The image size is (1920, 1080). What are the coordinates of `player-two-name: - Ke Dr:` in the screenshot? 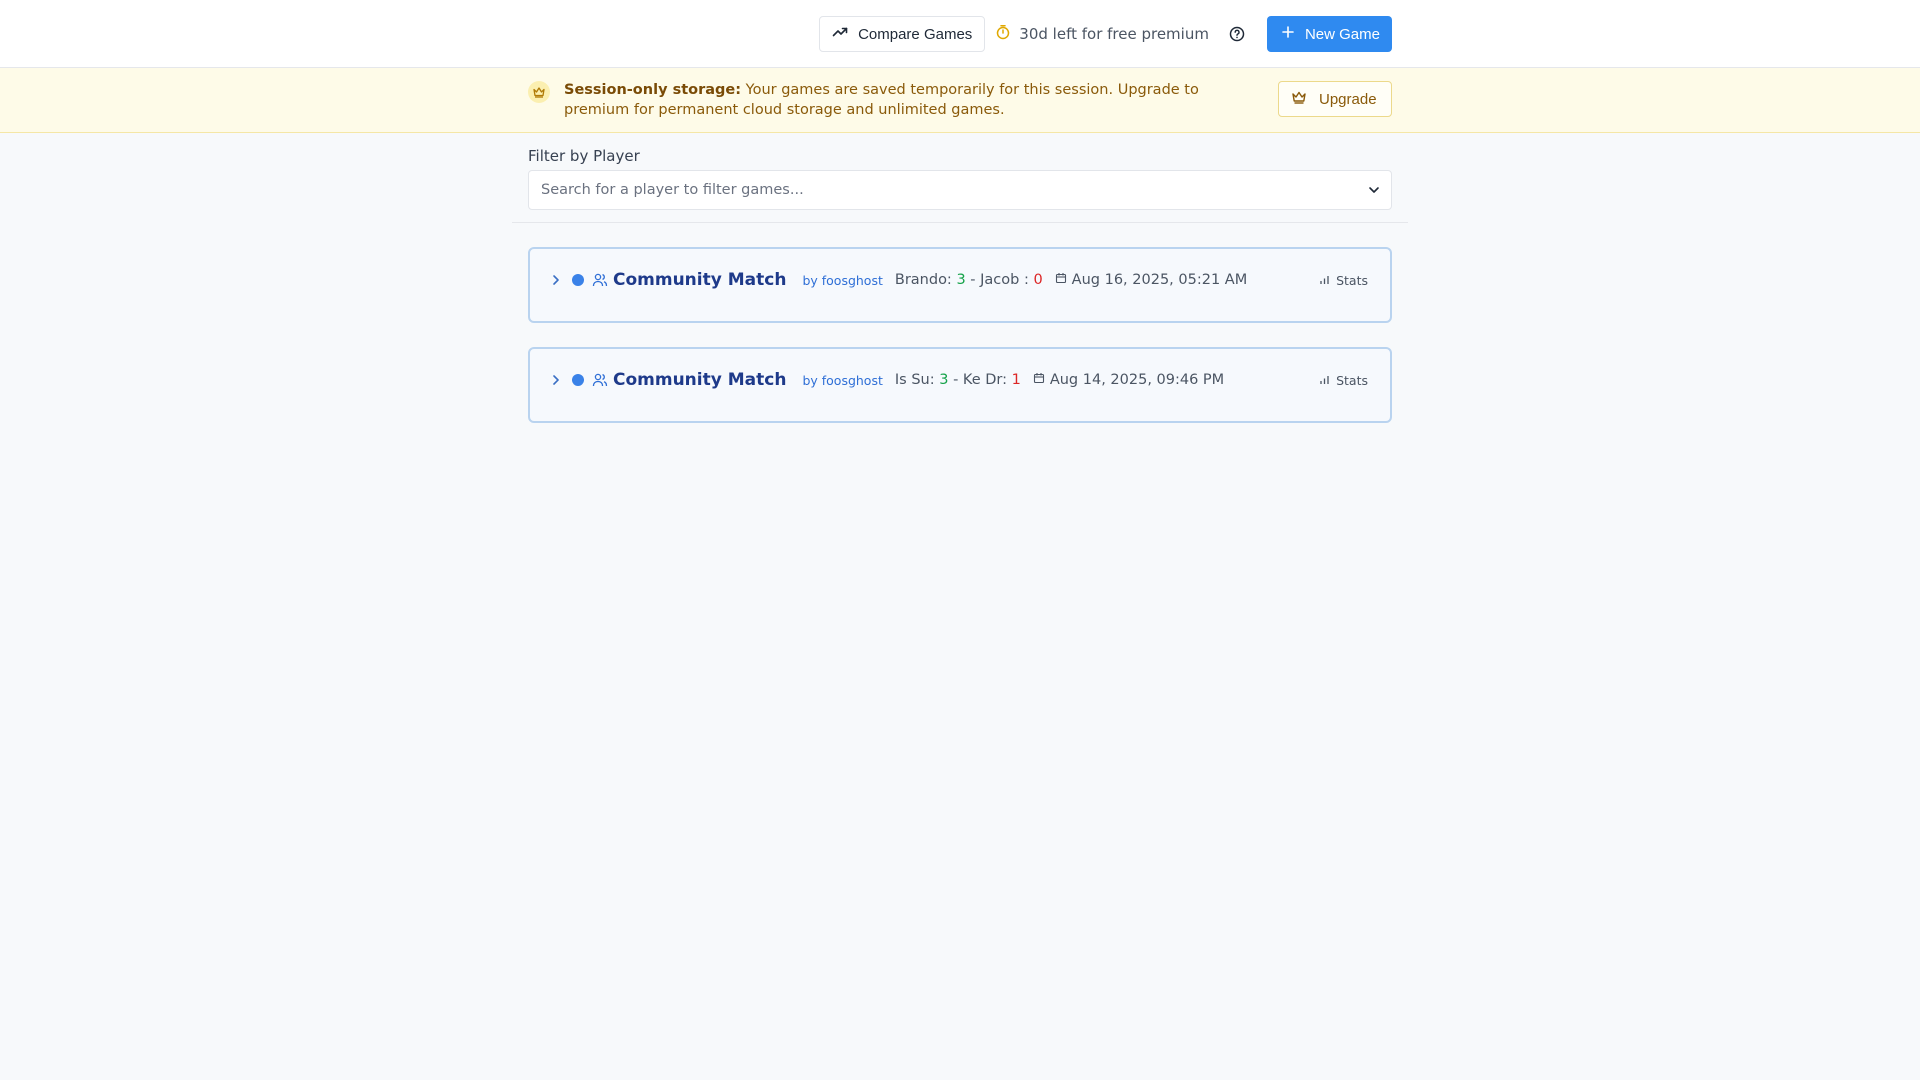 It's located at (980, 380).